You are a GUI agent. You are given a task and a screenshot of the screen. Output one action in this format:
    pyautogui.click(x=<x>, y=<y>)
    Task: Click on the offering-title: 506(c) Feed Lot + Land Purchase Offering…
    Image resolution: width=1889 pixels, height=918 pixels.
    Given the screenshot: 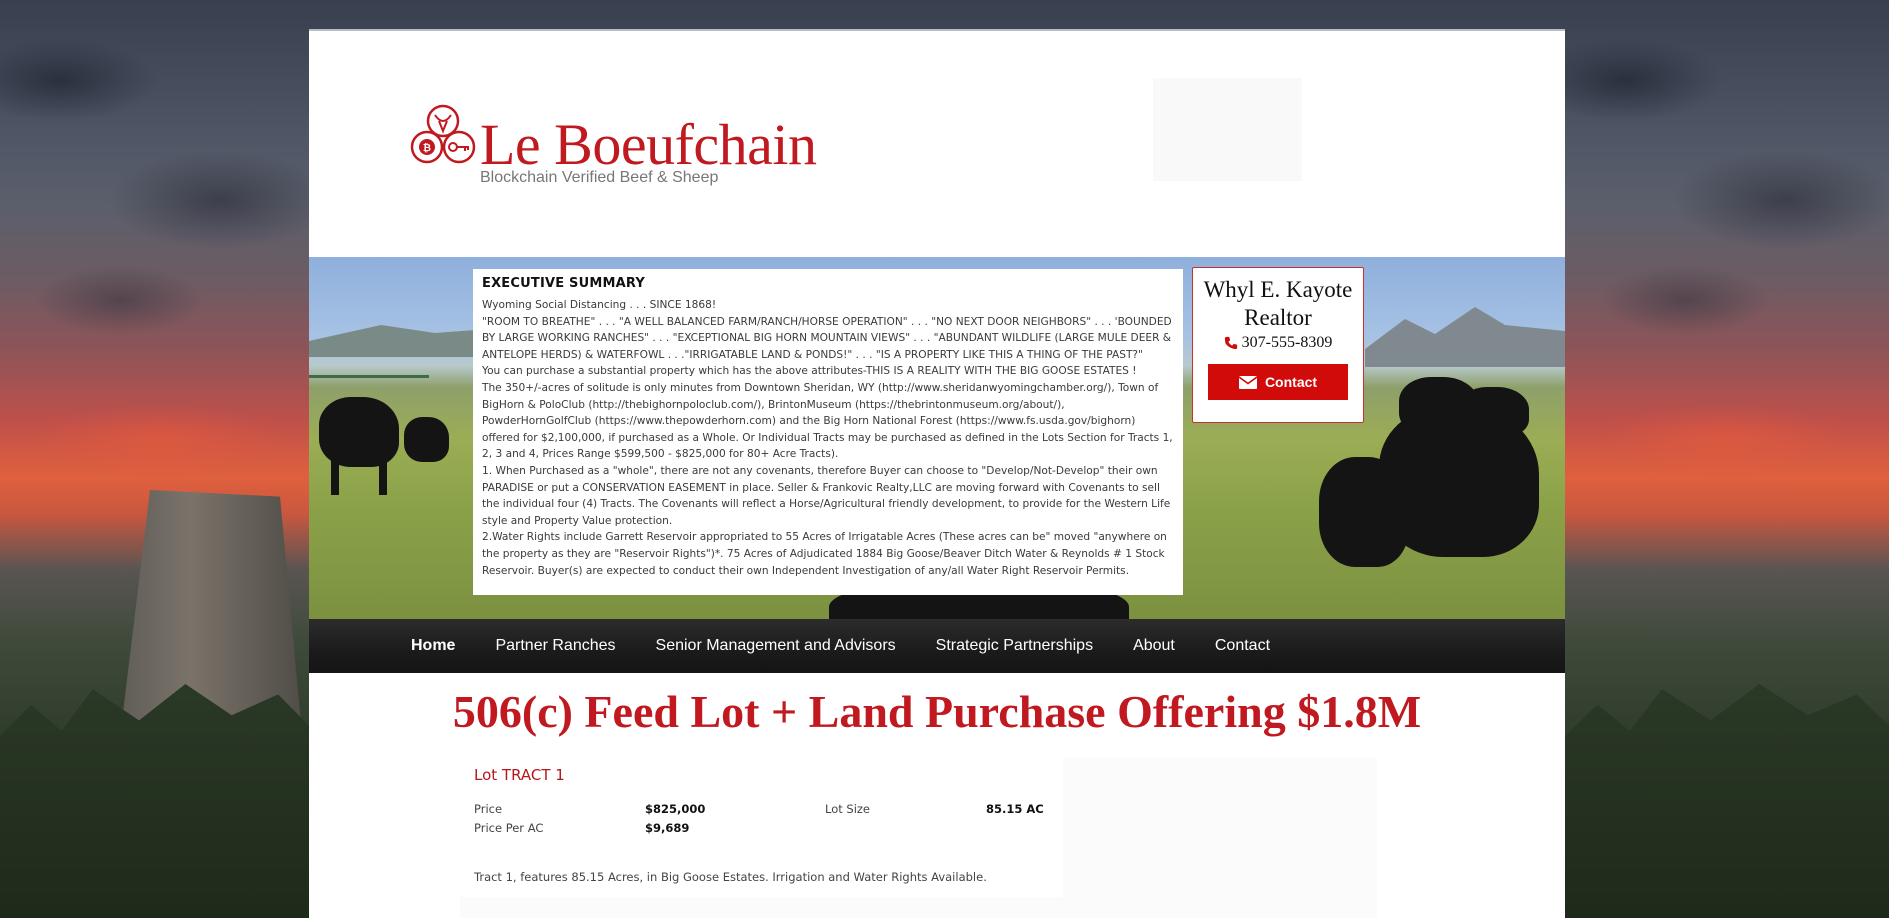 What is the action you would take?
    pyautogui.click(x=937, y=711)
    